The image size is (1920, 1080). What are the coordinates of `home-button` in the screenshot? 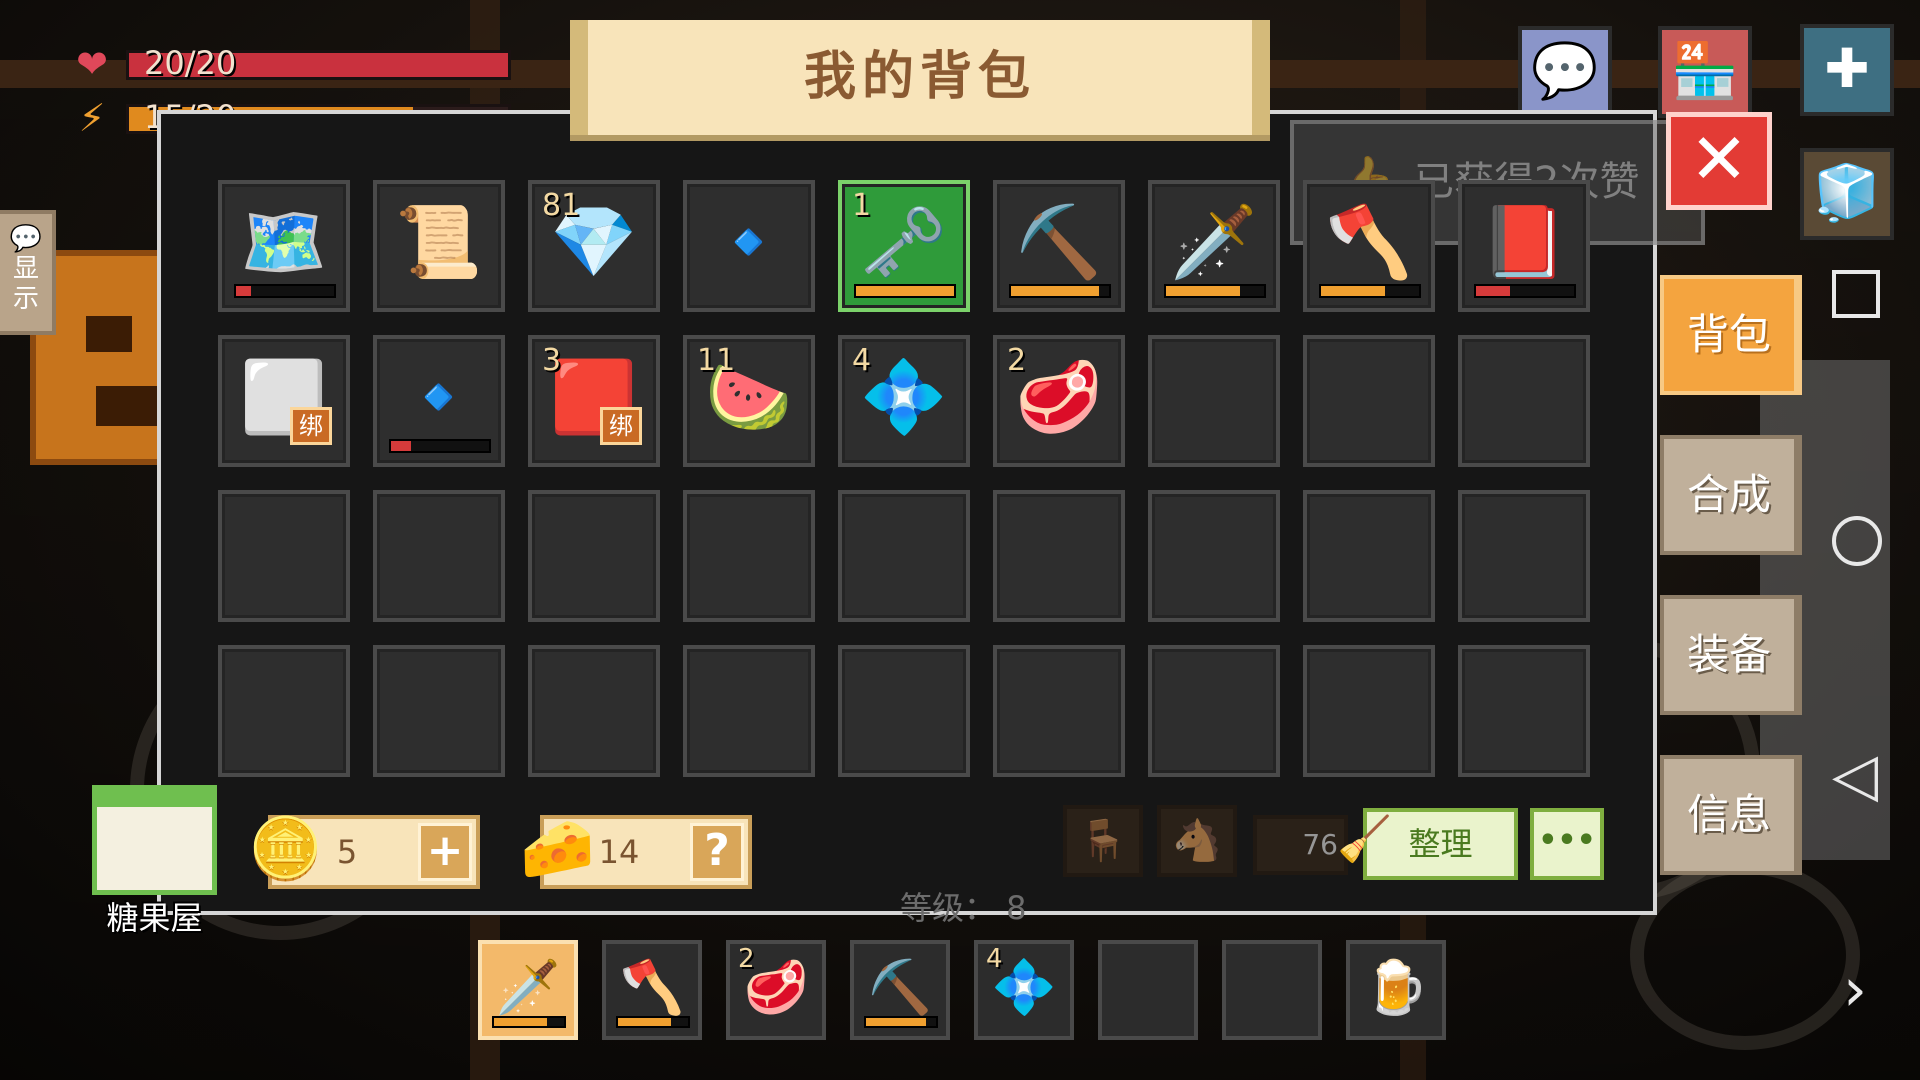 It's located at (1857, 541).